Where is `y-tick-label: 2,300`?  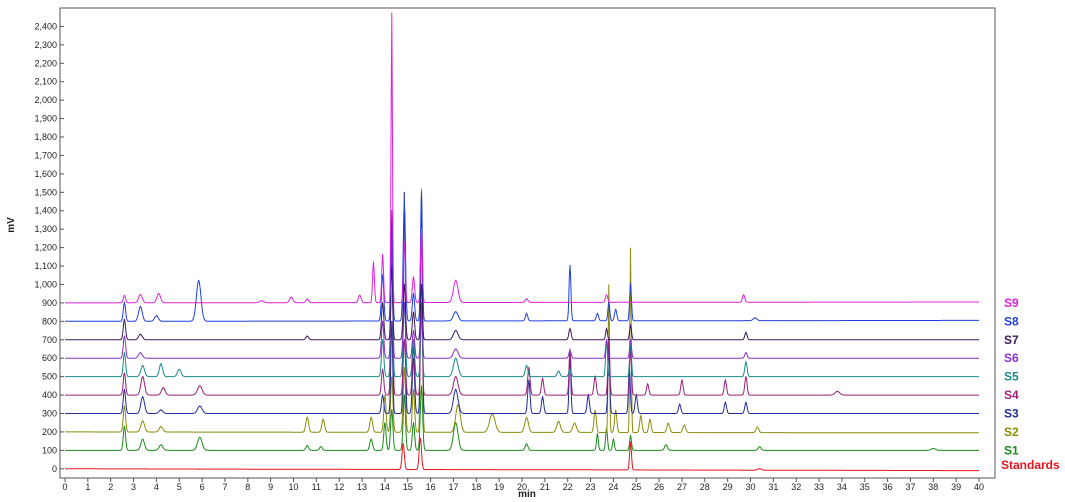
y-tick-label: 2,300 is located at coordinates (45, 45).